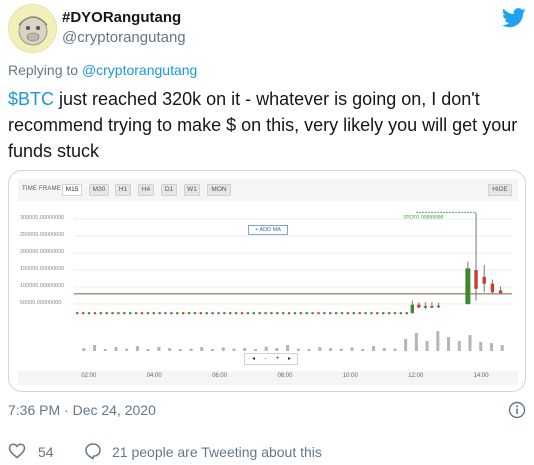  What do you see at coordinates (99, 190) in the screenshot?
I see `timeframe-m30: M30` at bounding box center [99, 190].